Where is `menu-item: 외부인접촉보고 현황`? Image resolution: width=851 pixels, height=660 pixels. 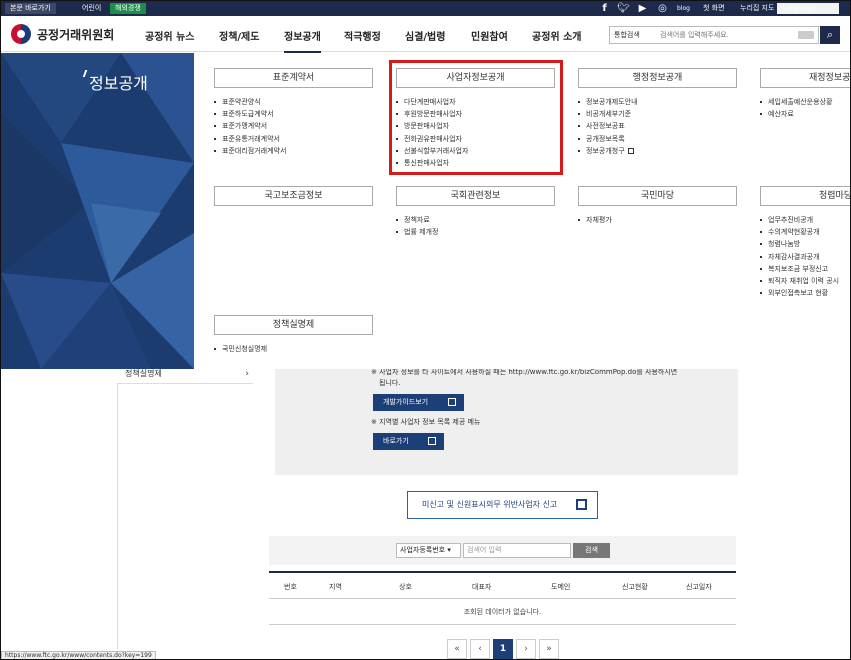 menu-item: 외부인접촉보고 현황 is located at coordinates (805, 293).